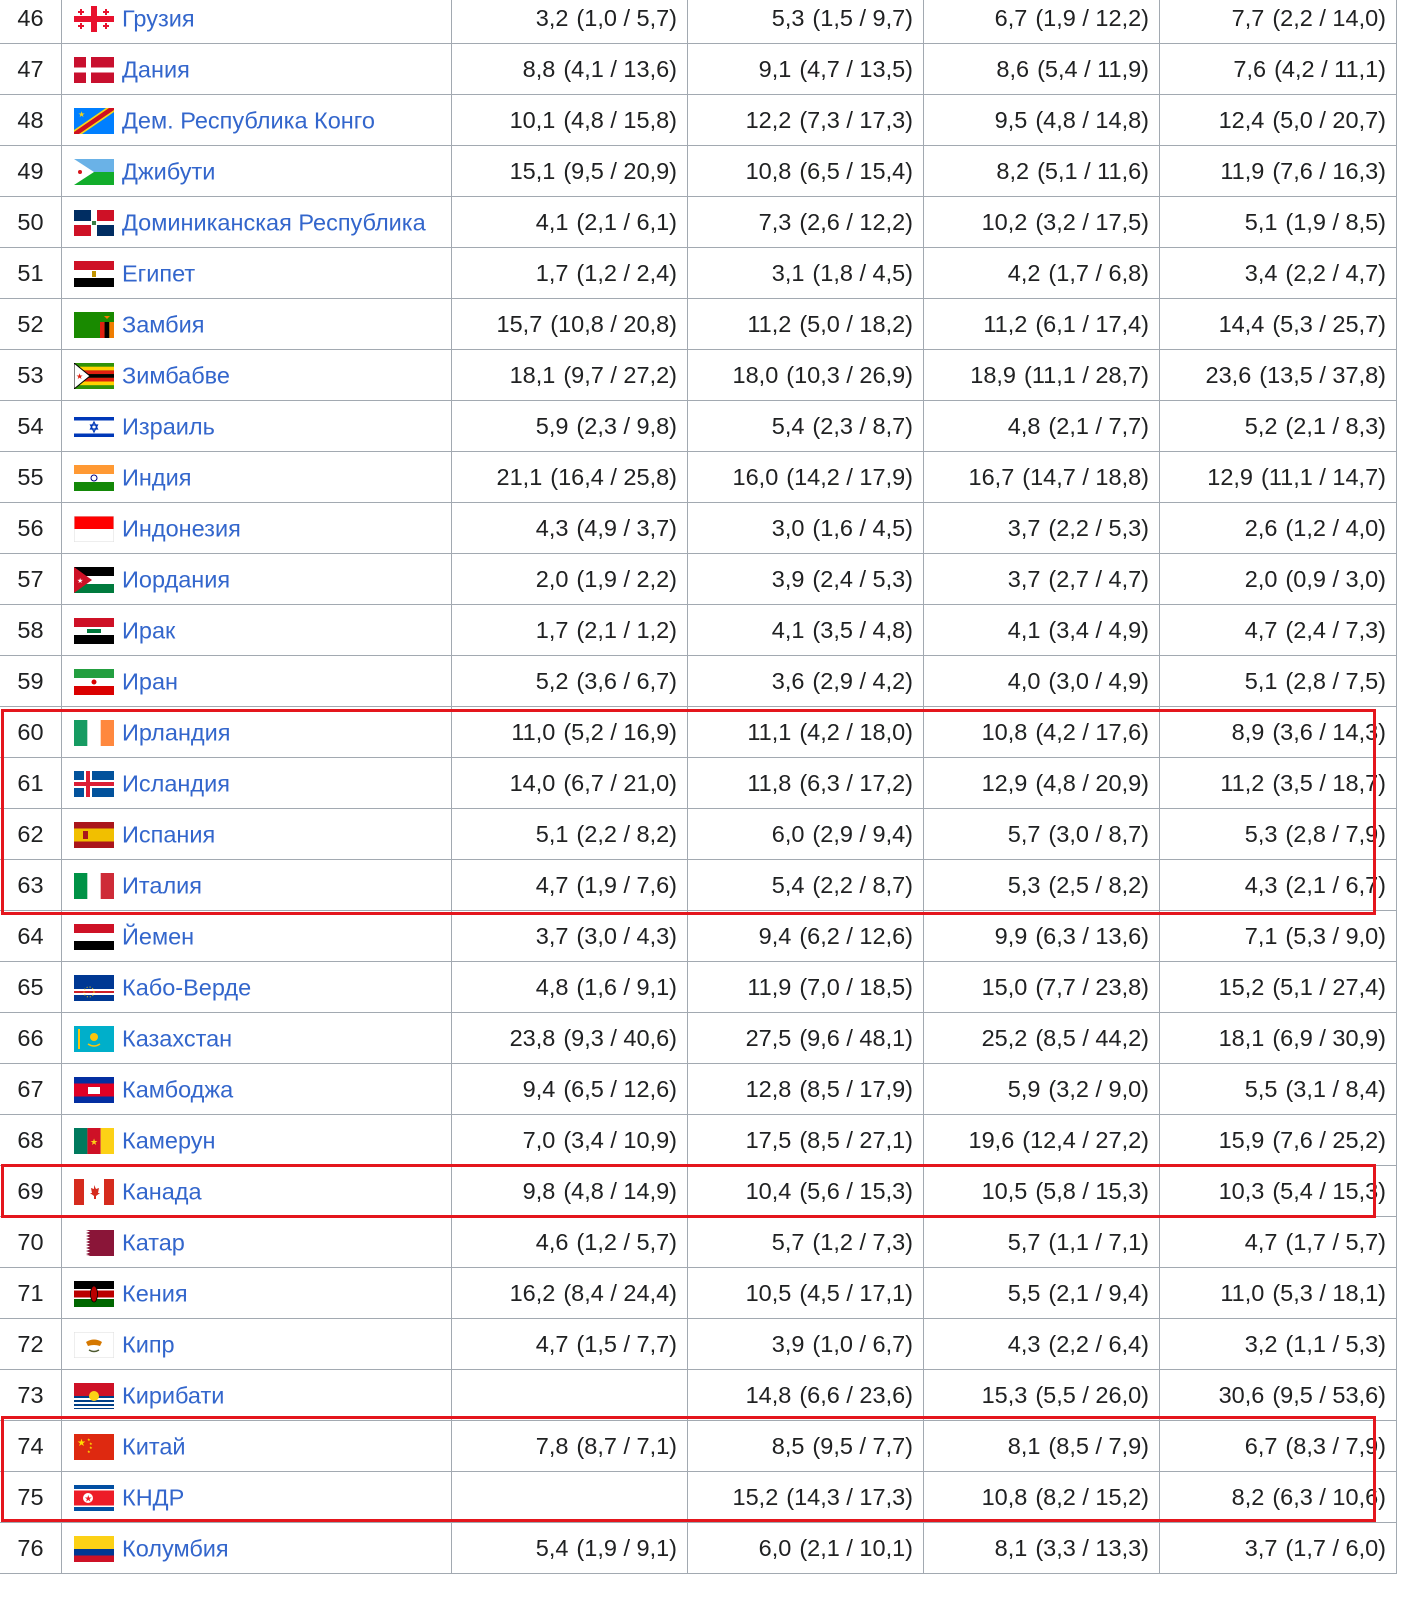 The image size is (1415, 1611). Describe the element at coordinates (176, 375) in the screenshot. I see `country-link: Зимбабве` at that location.